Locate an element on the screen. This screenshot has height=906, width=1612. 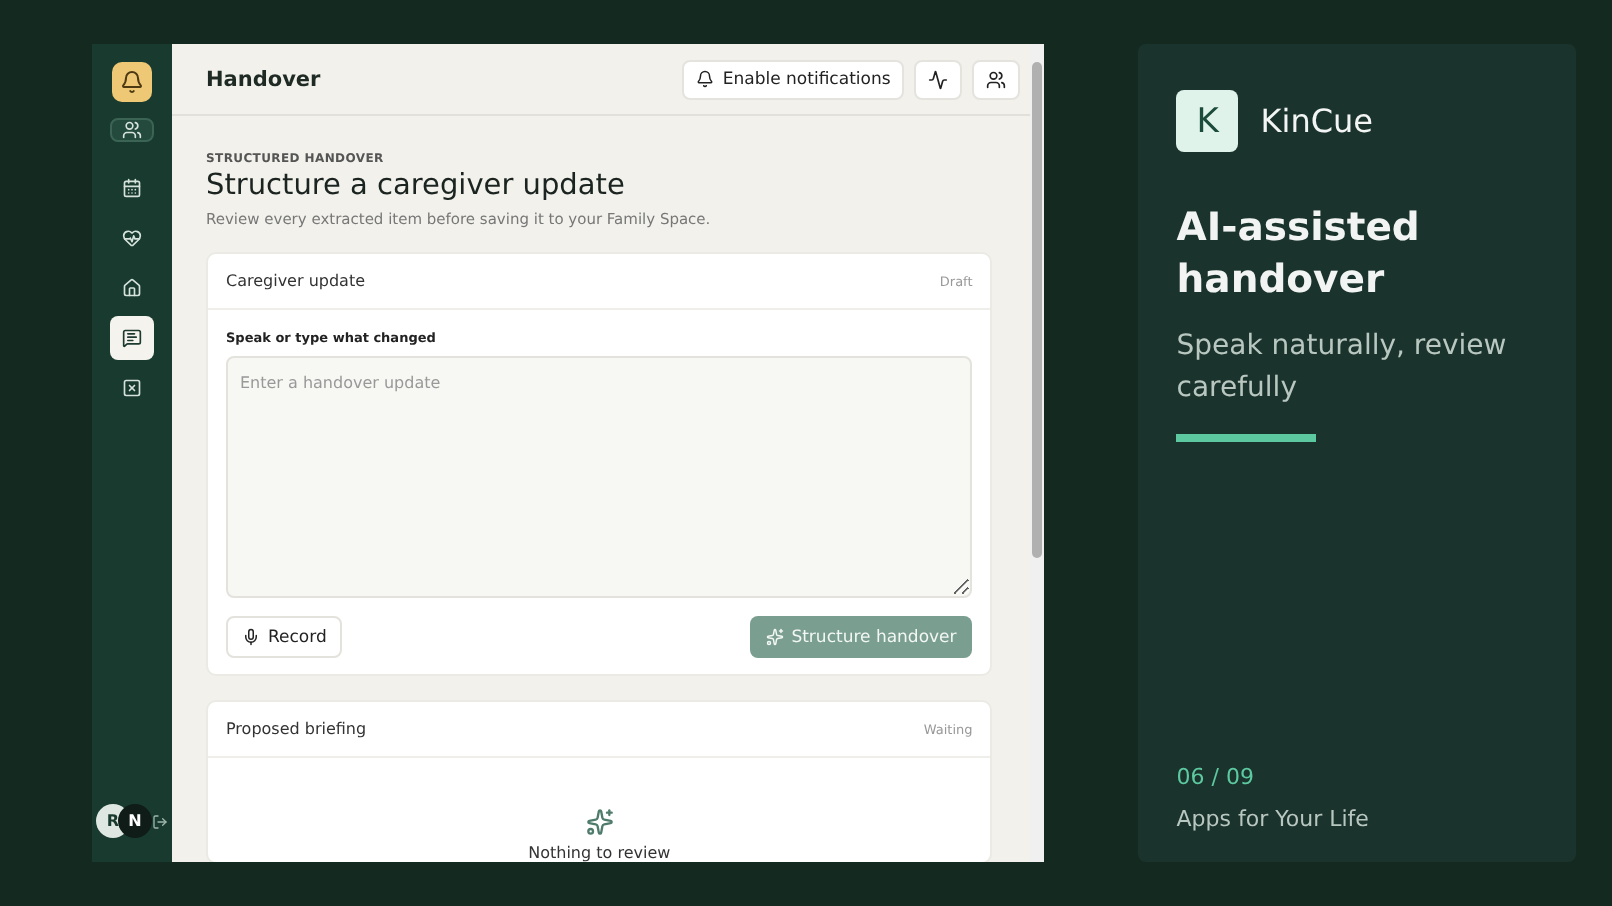
empty-message: Nothing to review is located at coordinates (599, 853).